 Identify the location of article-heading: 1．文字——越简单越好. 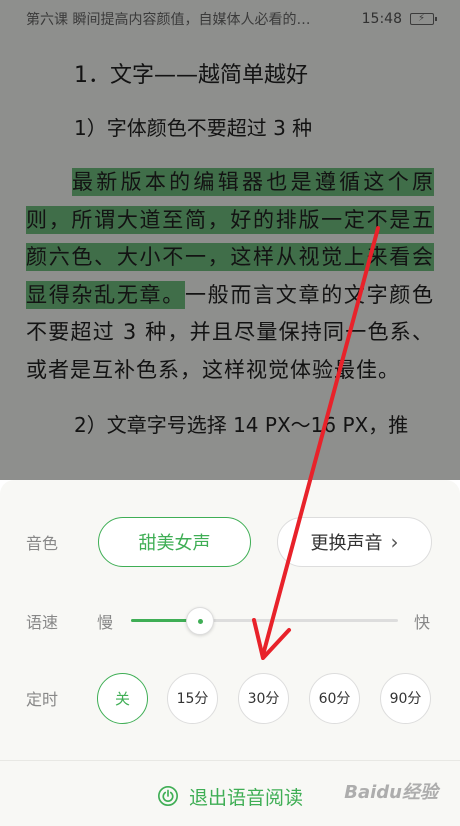
(191, 75).